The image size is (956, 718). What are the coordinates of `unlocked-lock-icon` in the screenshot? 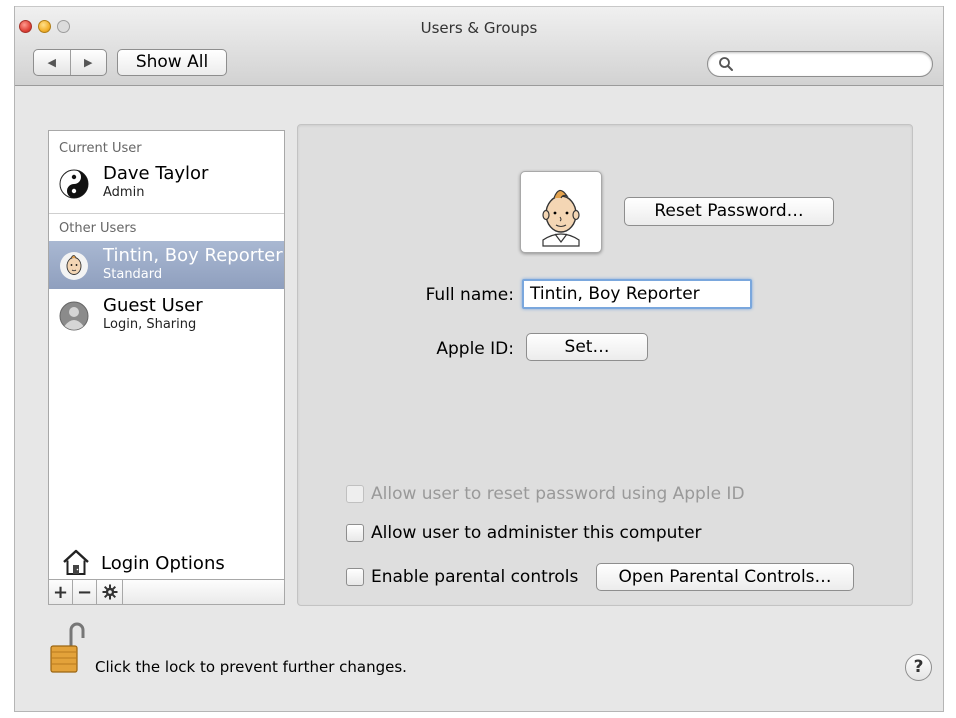 It's located at (67, 647).